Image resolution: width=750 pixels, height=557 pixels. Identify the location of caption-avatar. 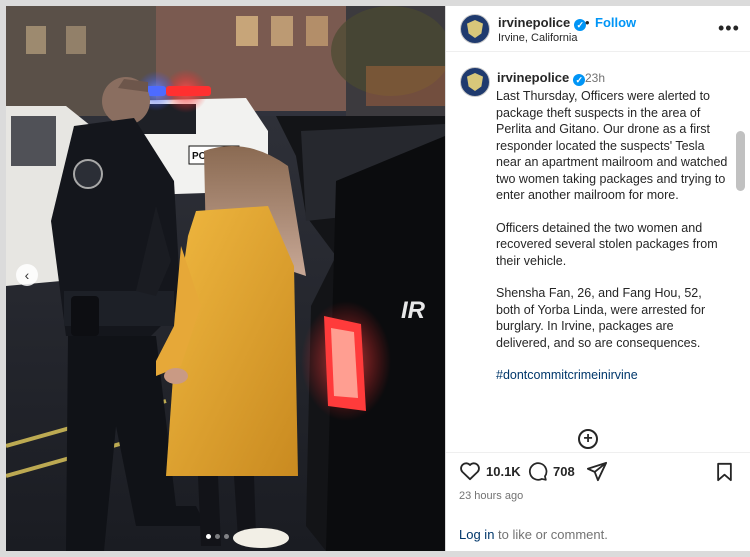
(475, 82).